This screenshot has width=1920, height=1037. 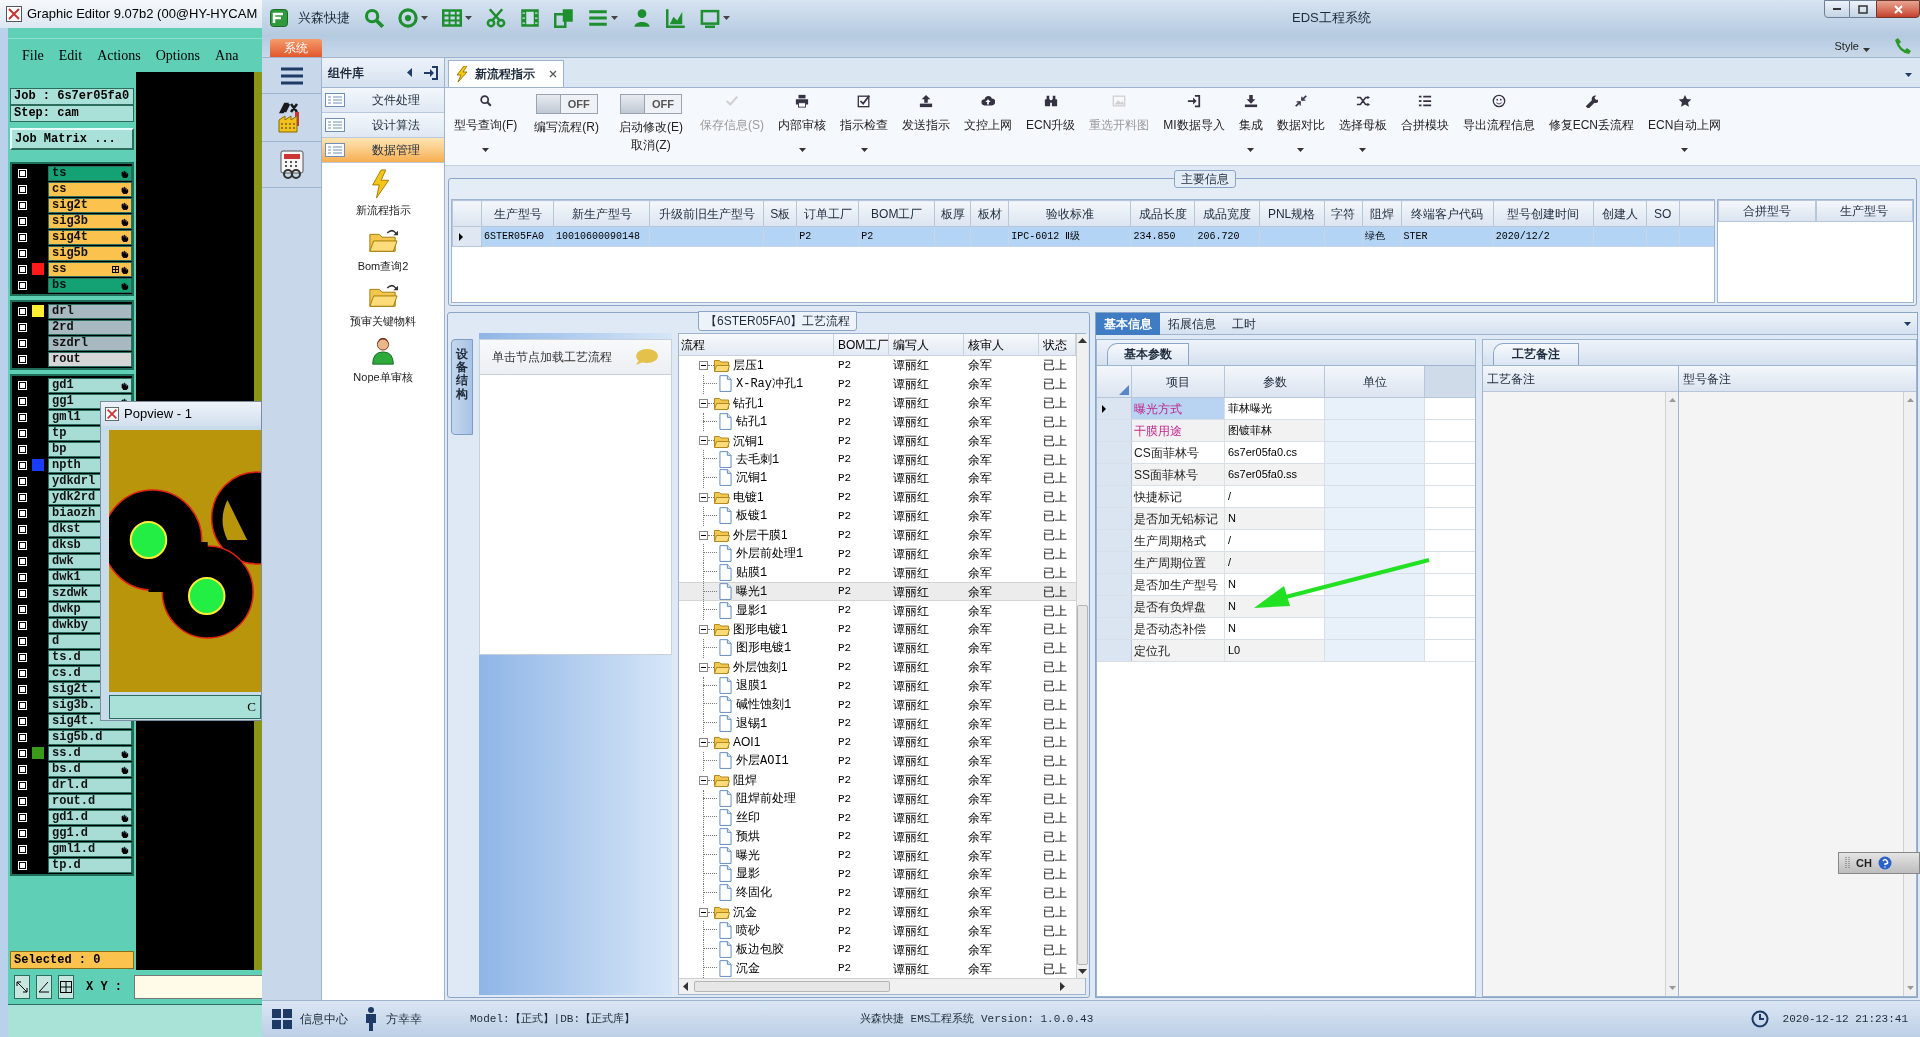 What do you see at coordinates (1244, 323) in the screenshot?
I see `tab: 工时` at bounding box center [1244, 323].